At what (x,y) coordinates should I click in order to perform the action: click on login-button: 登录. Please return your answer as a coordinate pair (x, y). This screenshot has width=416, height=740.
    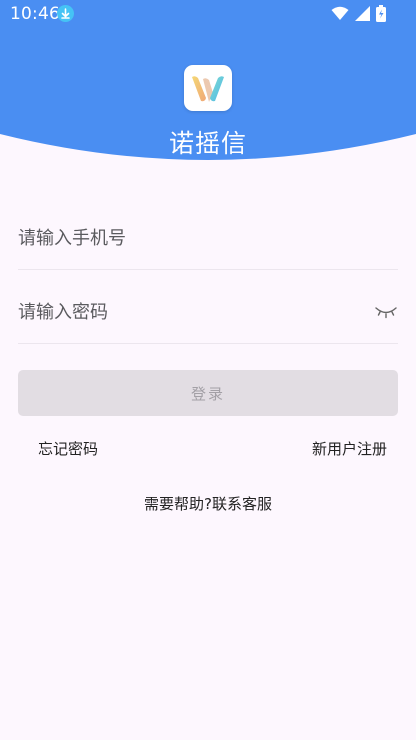
    Looking at the image, I should click on (208, 393).